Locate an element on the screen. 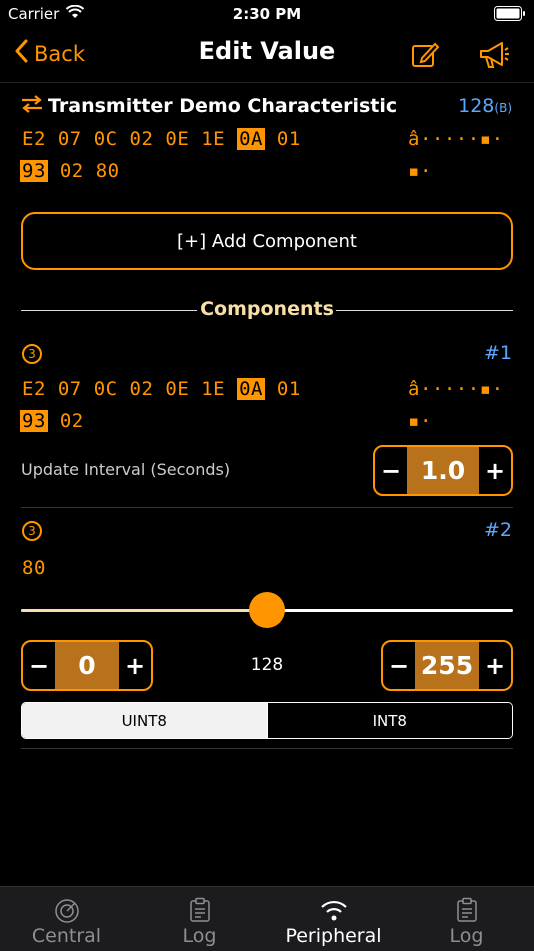  back-button: Back is located at coordinates (49, 53).